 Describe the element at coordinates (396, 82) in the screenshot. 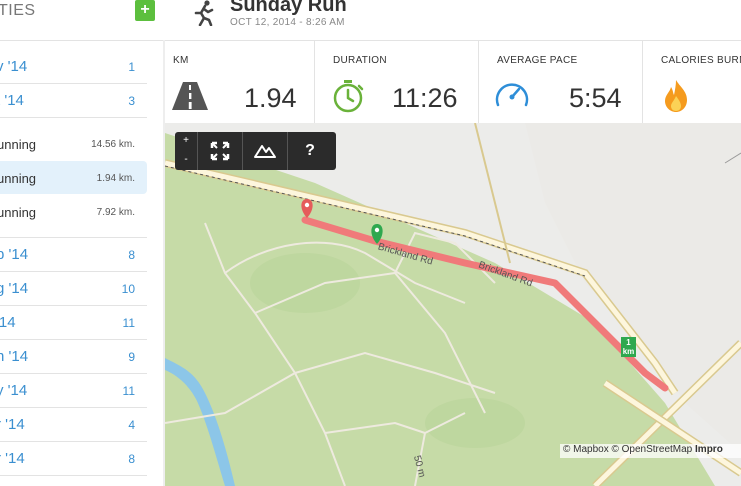

I see `stat-duration: DURATION 11:26` at that location.